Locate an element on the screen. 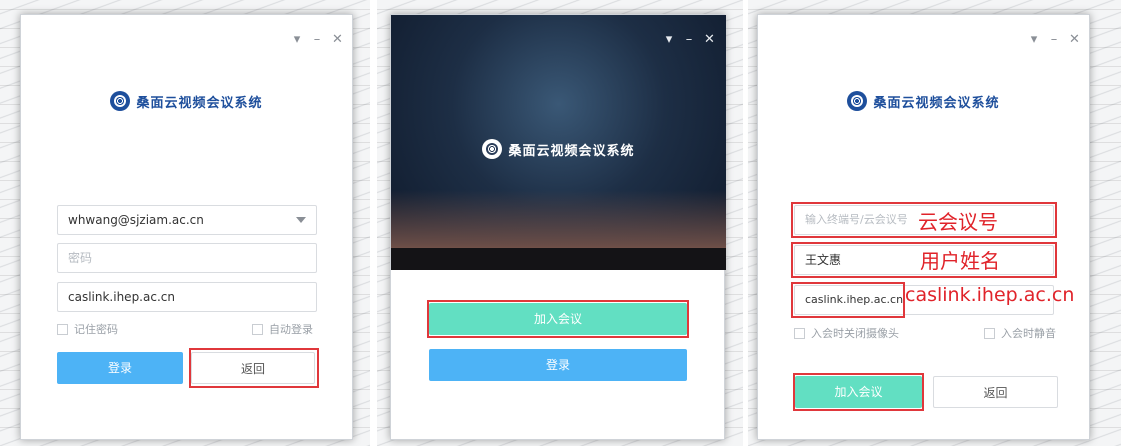 This screenshot has width=1121, height=446. ground-silhouette is located at coordinates (558, 259).